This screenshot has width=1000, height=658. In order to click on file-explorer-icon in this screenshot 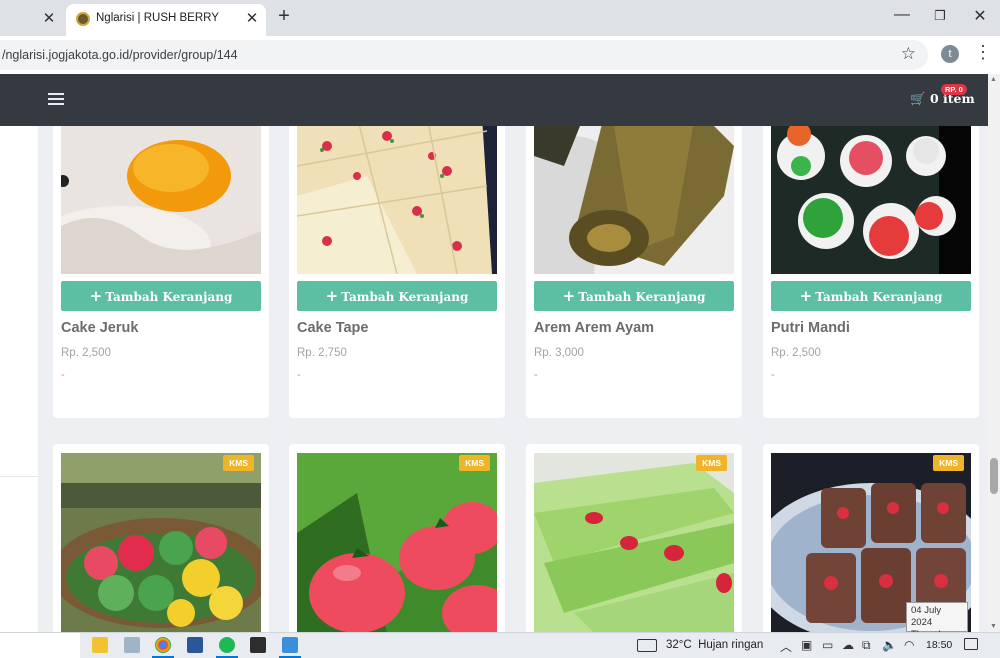, I will do `click(100, 645)`.